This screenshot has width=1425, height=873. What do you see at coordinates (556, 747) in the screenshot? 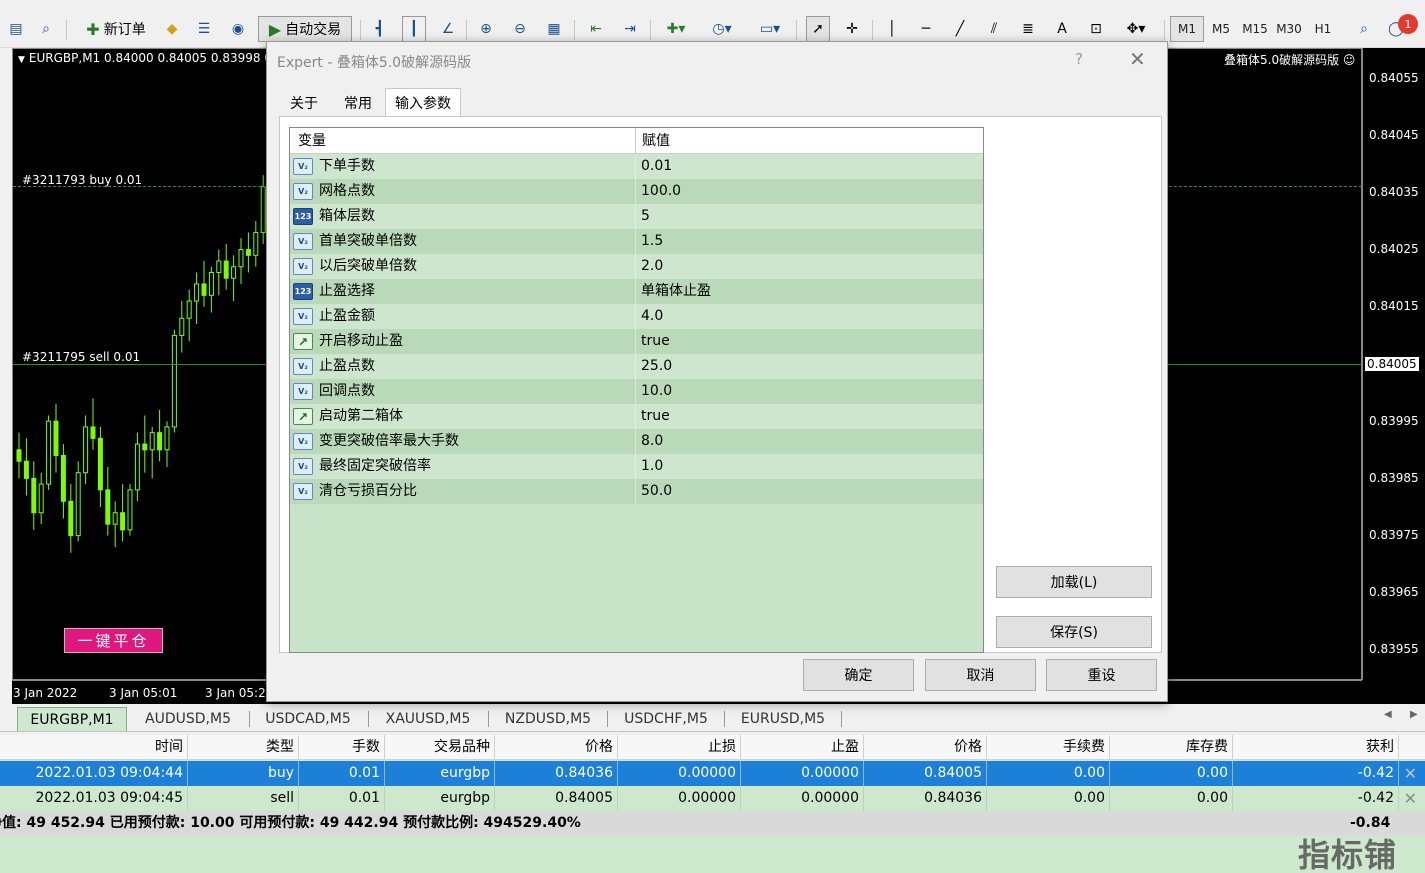
I see `col-open-price: 价格` at bounding box center [556, 747].